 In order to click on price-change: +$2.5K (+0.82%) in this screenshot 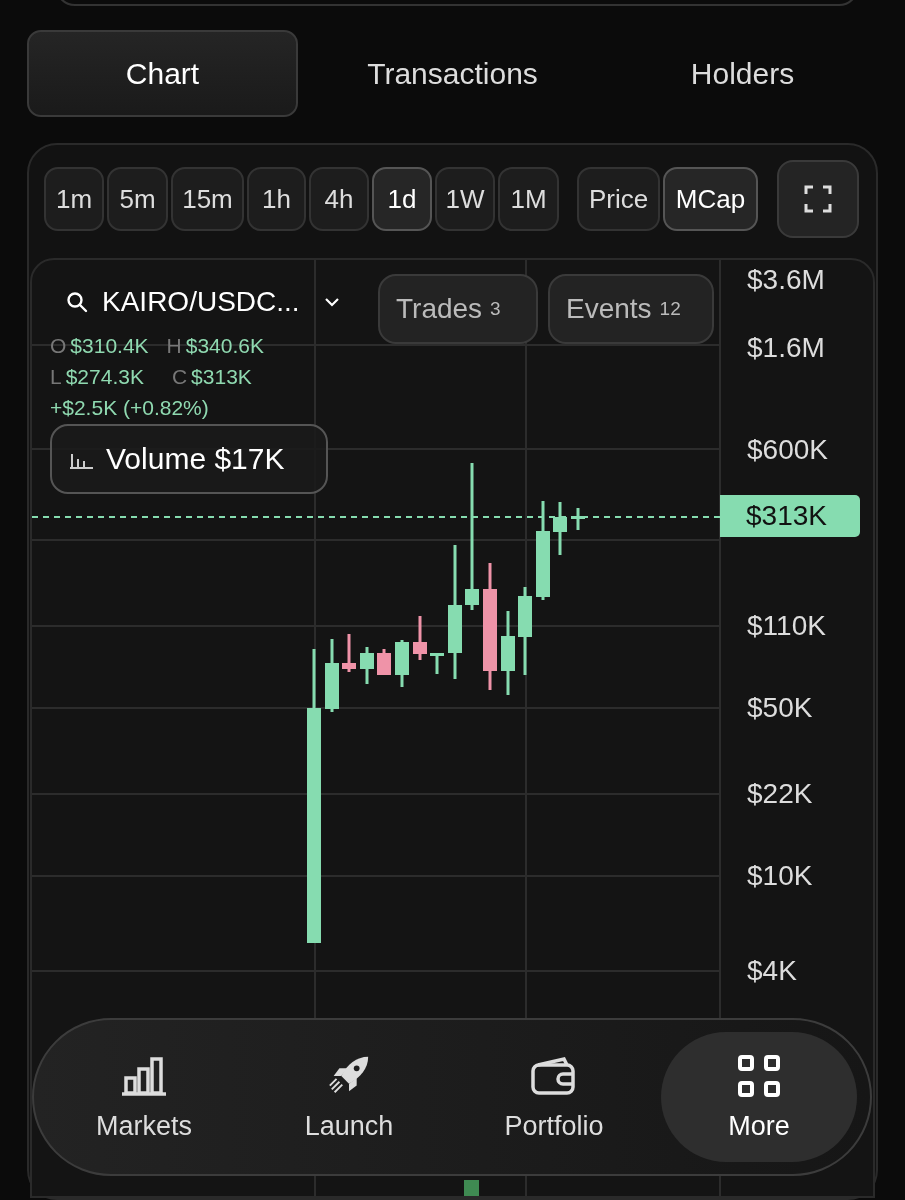, I will do `click(129, 408)`.